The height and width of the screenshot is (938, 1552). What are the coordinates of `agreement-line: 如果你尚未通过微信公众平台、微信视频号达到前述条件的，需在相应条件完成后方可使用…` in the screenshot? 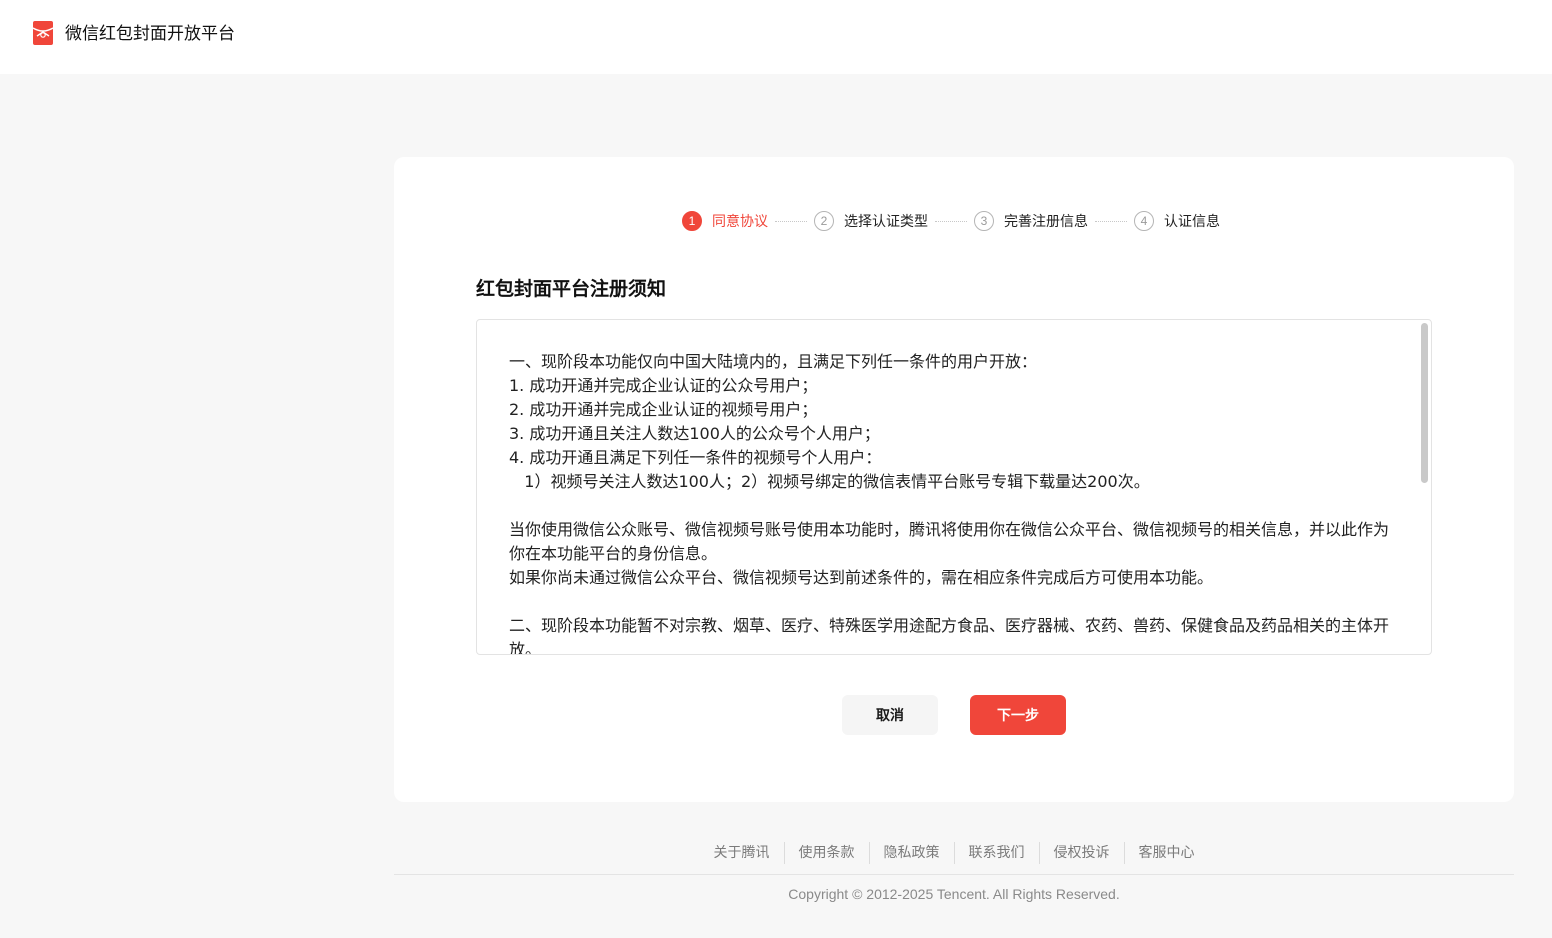 It's located at (861, 577).